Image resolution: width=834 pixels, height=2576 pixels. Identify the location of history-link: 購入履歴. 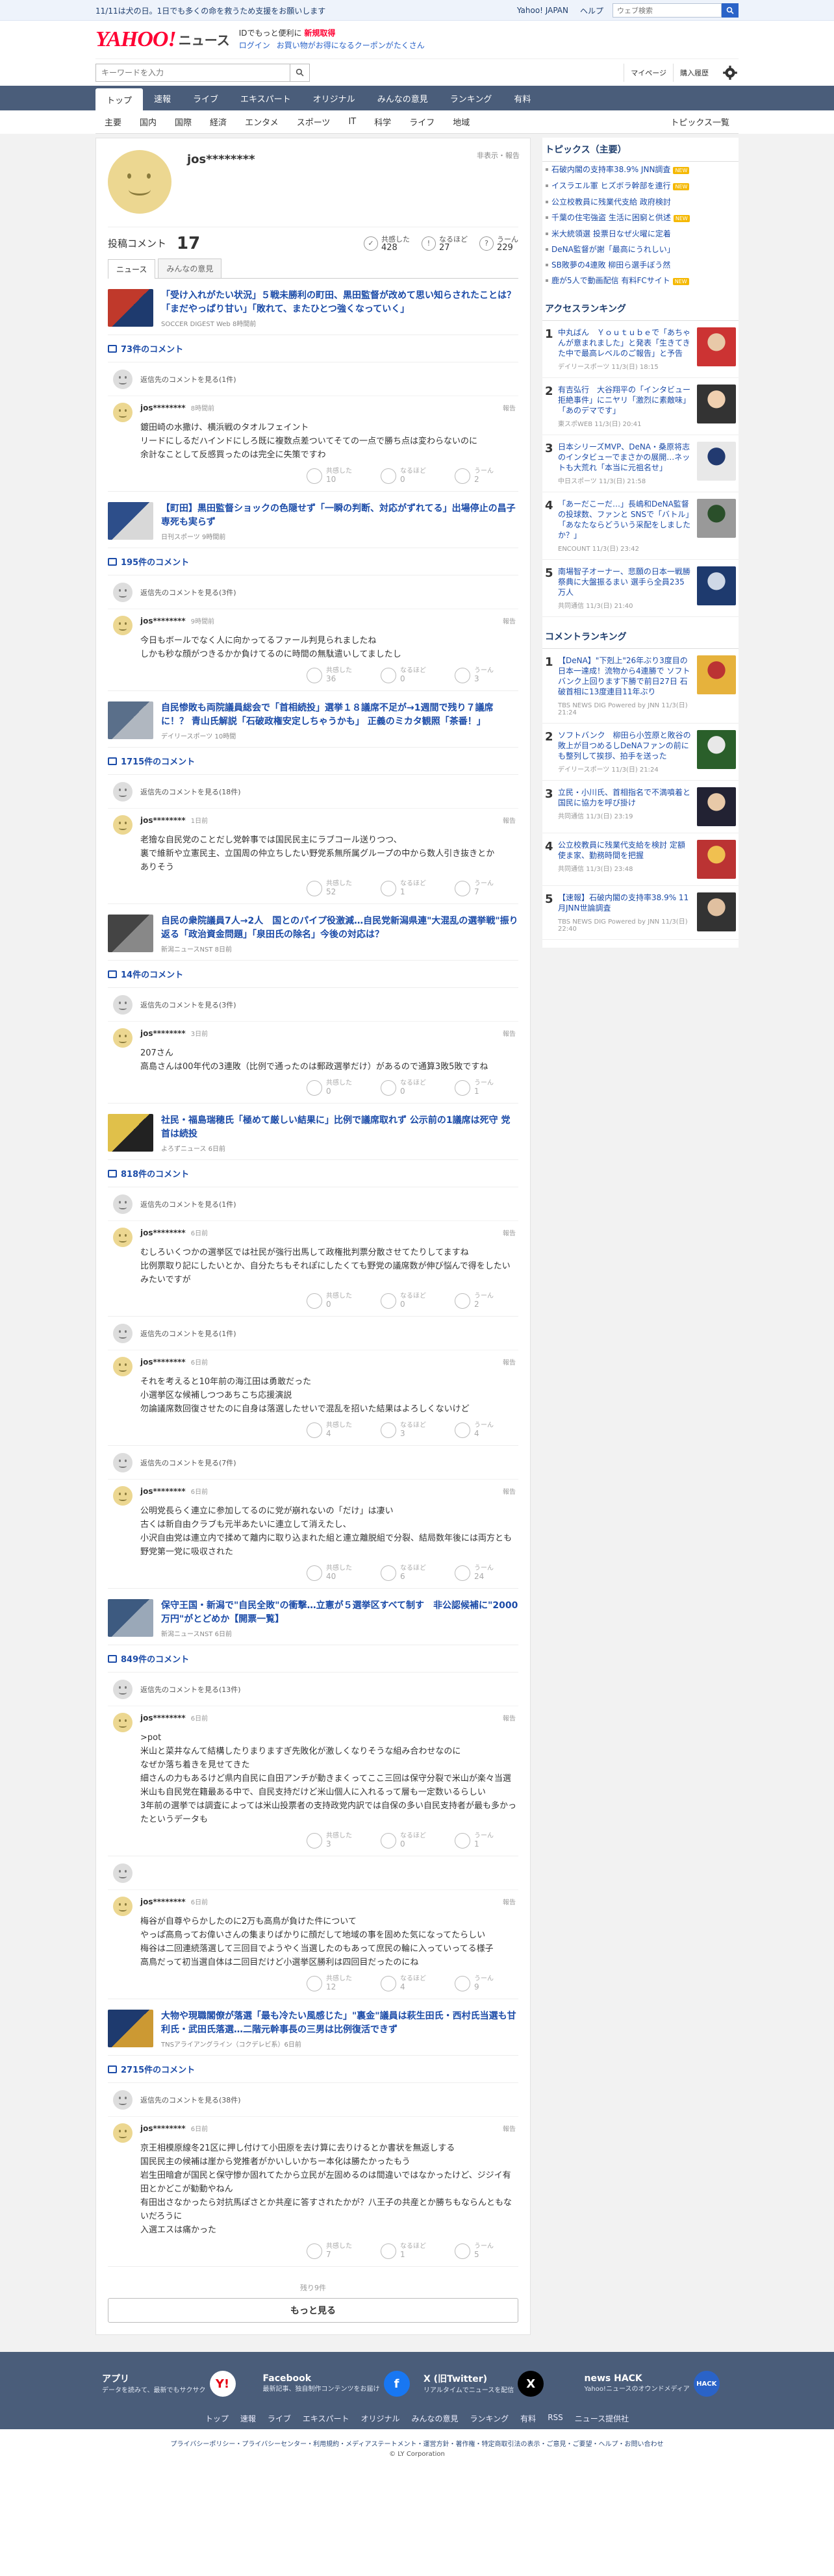
(694, 72).